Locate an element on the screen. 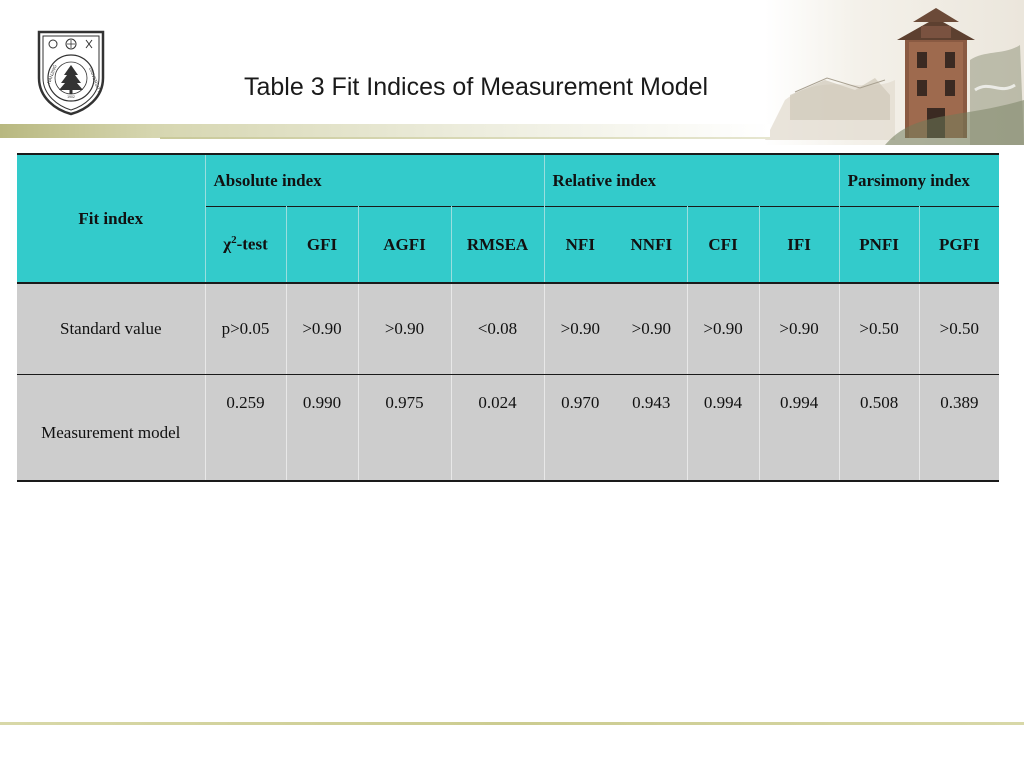 The width and height of the screenshot is (1024, 768). campus-tower-photo is located at coordinates (894, 72).